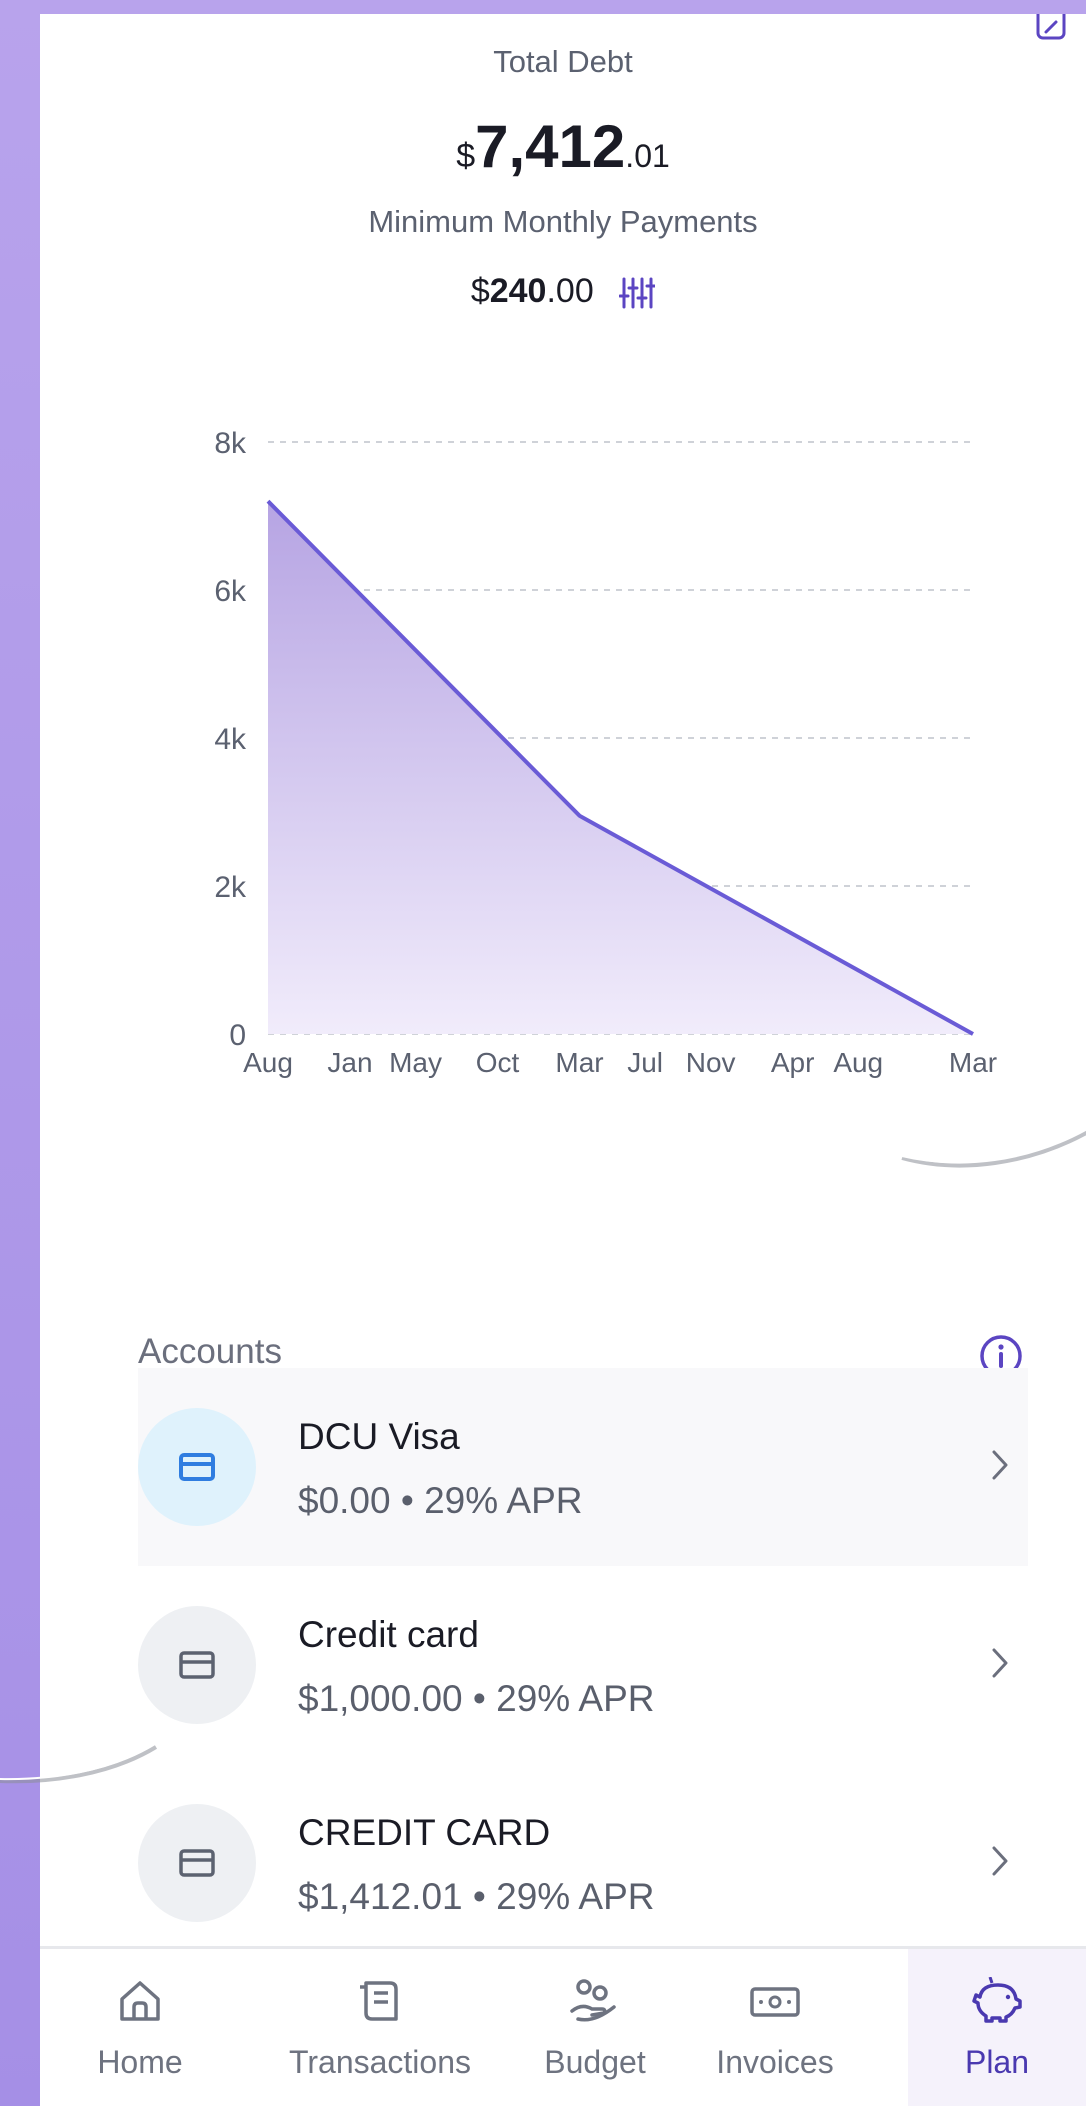 Image resolution: width=1086 pixels, height=2106 pixels. I want to click on receipt-icon, so click(379, 2001).